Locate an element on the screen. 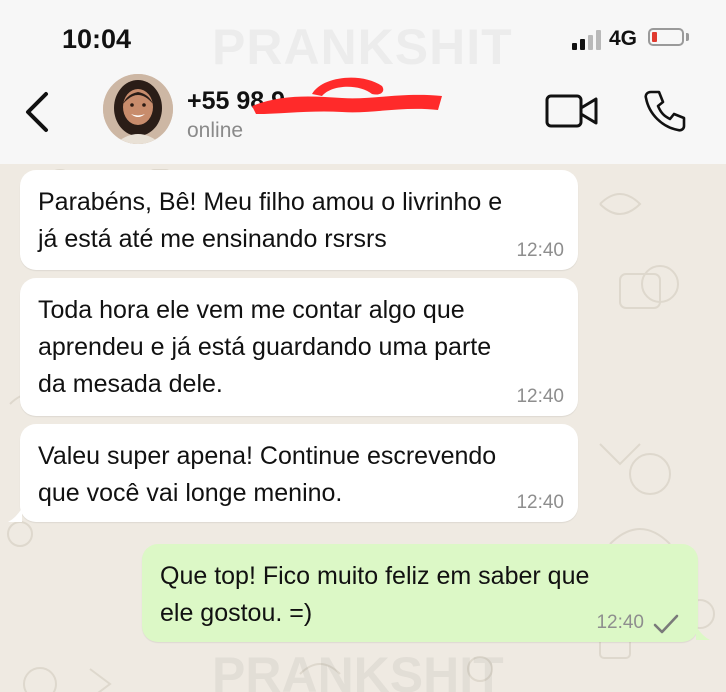 The image size is (726, 692). bubble-tail-outgoing is located at coordinates (703, 633).